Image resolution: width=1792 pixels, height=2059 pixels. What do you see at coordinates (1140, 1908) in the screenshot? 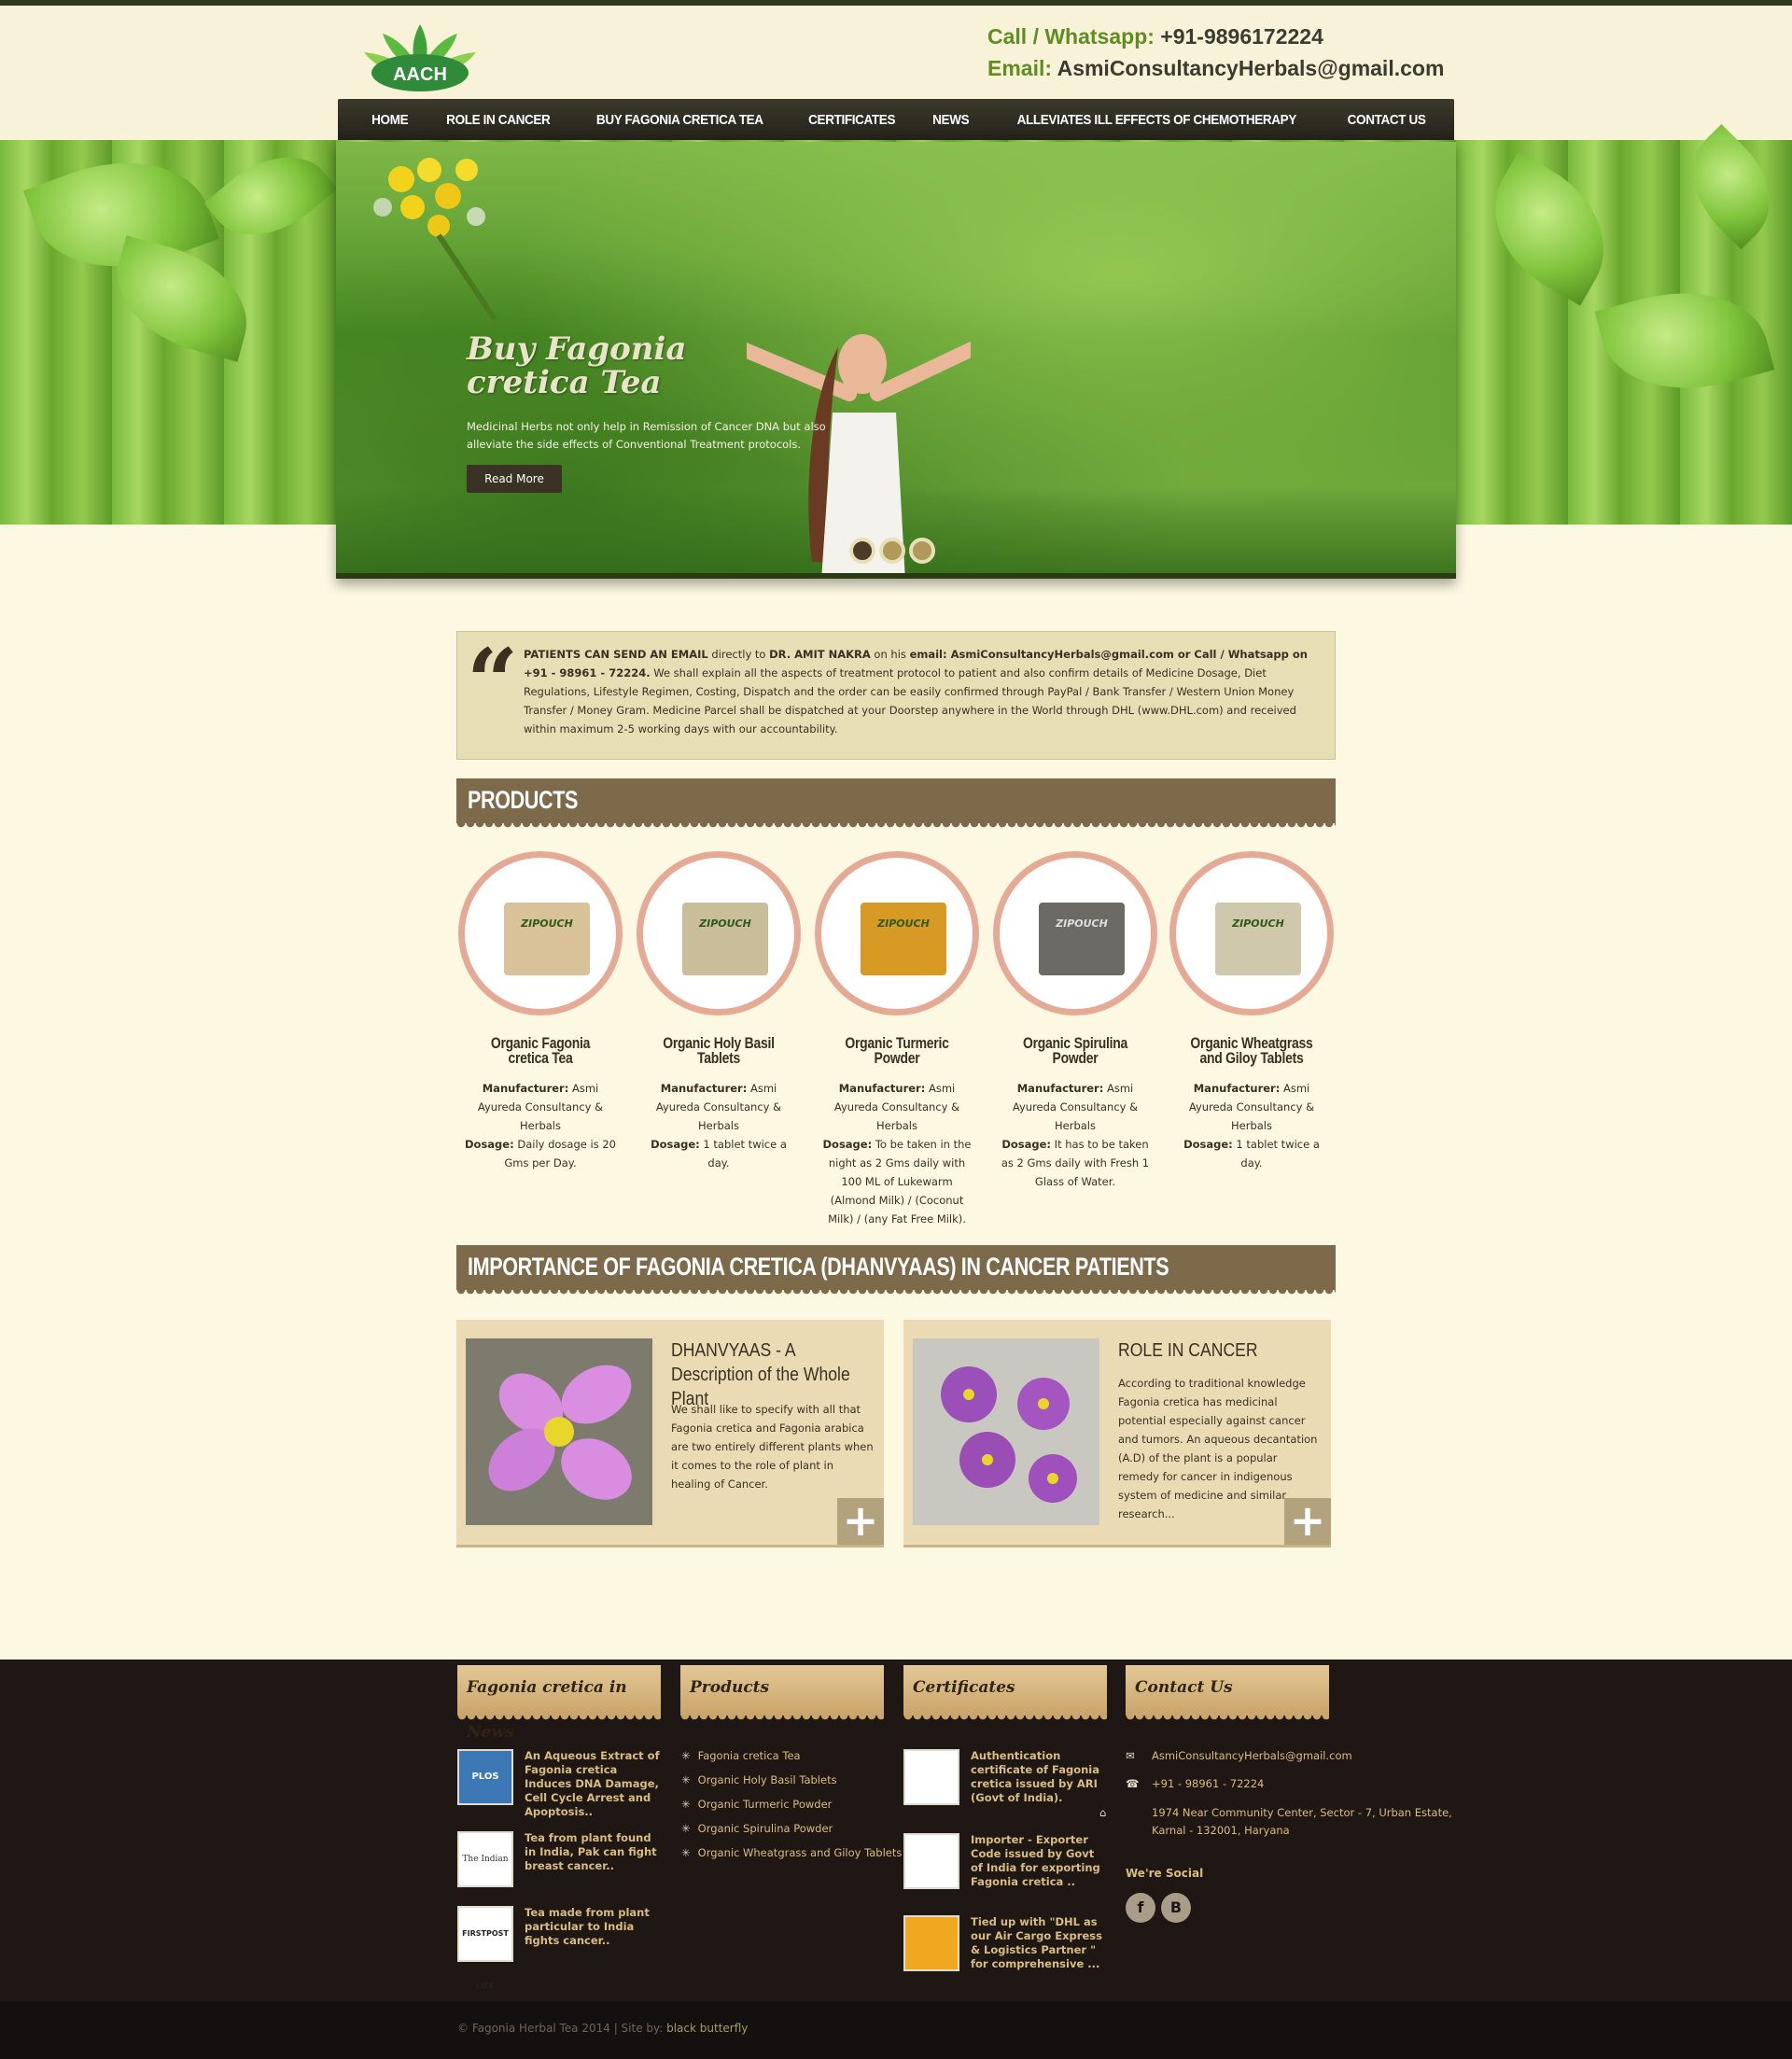
I see `facebook-icon: f` at bounding box center [1140, 1908].